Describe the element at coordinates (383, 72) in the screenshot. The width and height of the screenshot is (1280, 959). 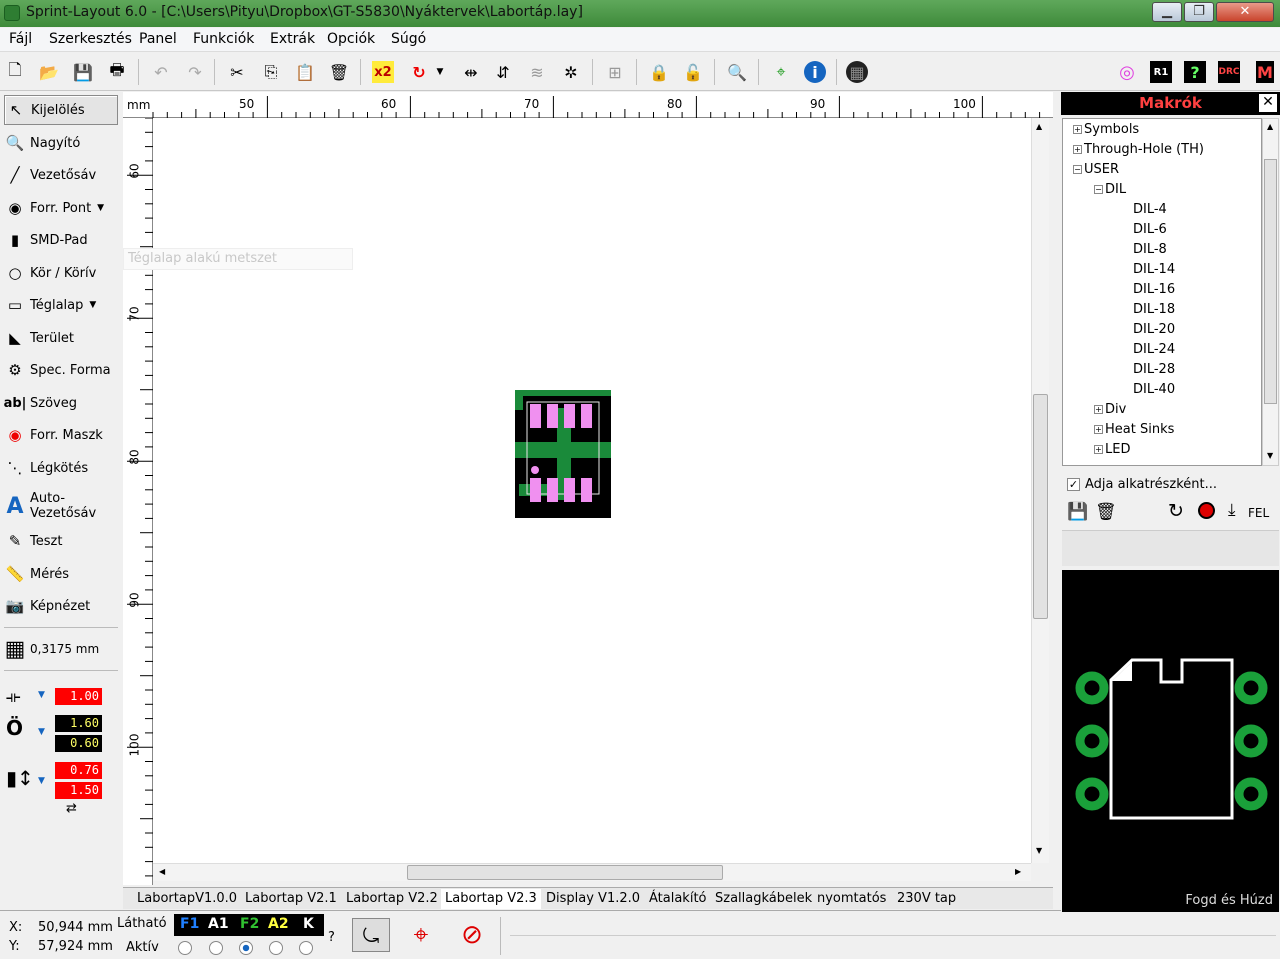
I see `duplicate-icon: x2` at that location.